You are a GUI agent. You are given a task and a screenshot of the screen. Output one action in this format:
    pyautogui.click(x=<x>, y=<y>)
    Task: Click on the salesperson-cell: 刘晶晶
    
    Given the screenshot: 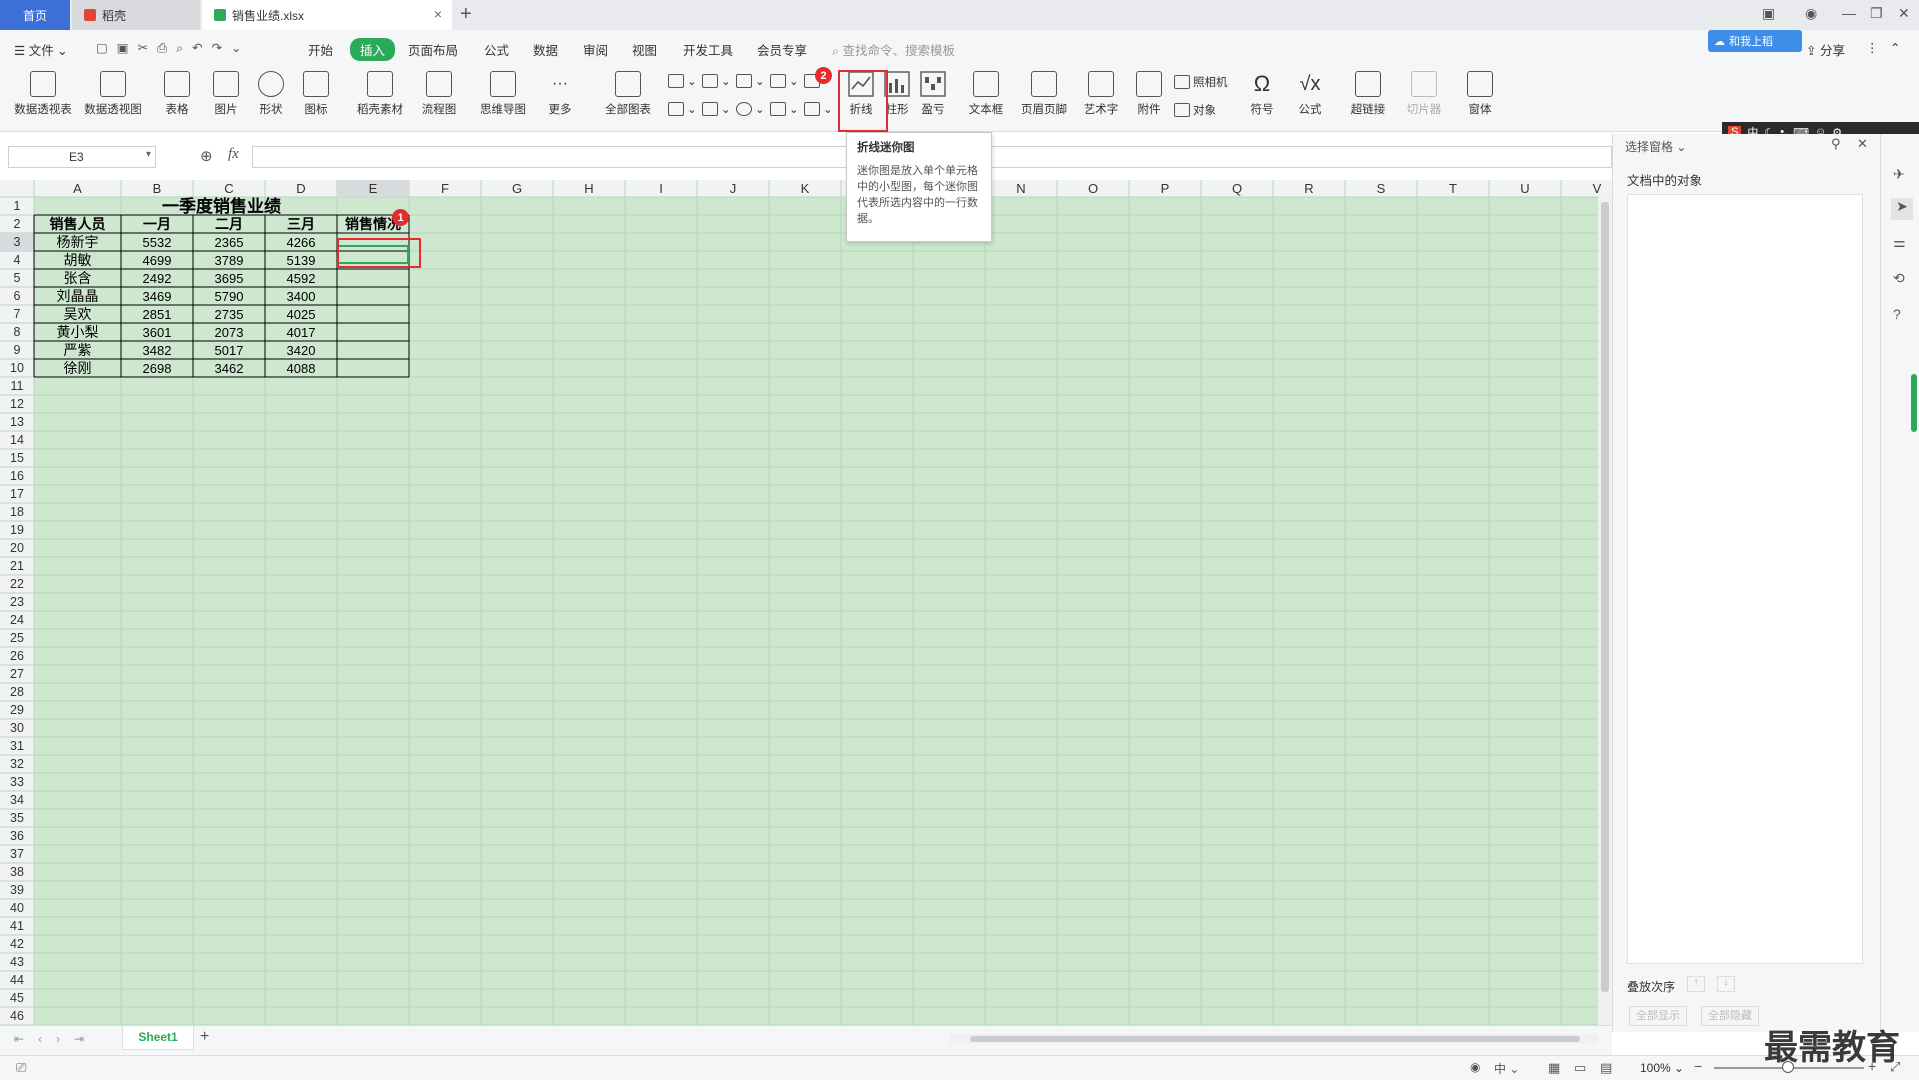 What is the action you would take?
    pyautogui.click(x=78, y=297)
    